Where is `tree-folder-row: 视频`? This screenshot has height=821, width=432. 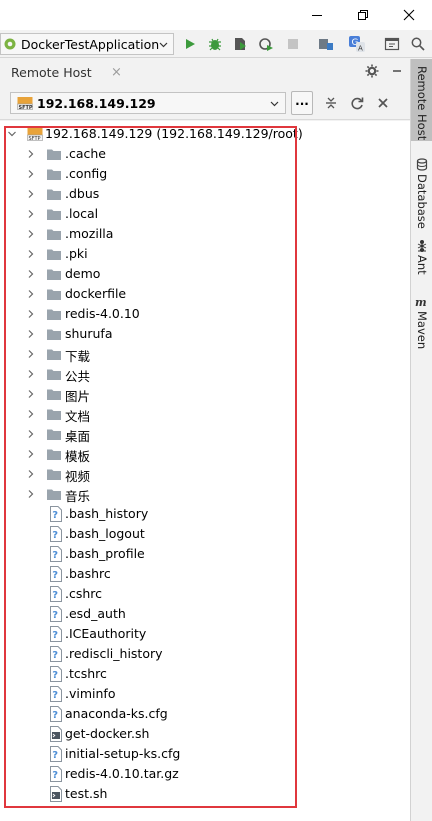 tree-folder-row: 视频 is located at coordinates (205, 474).